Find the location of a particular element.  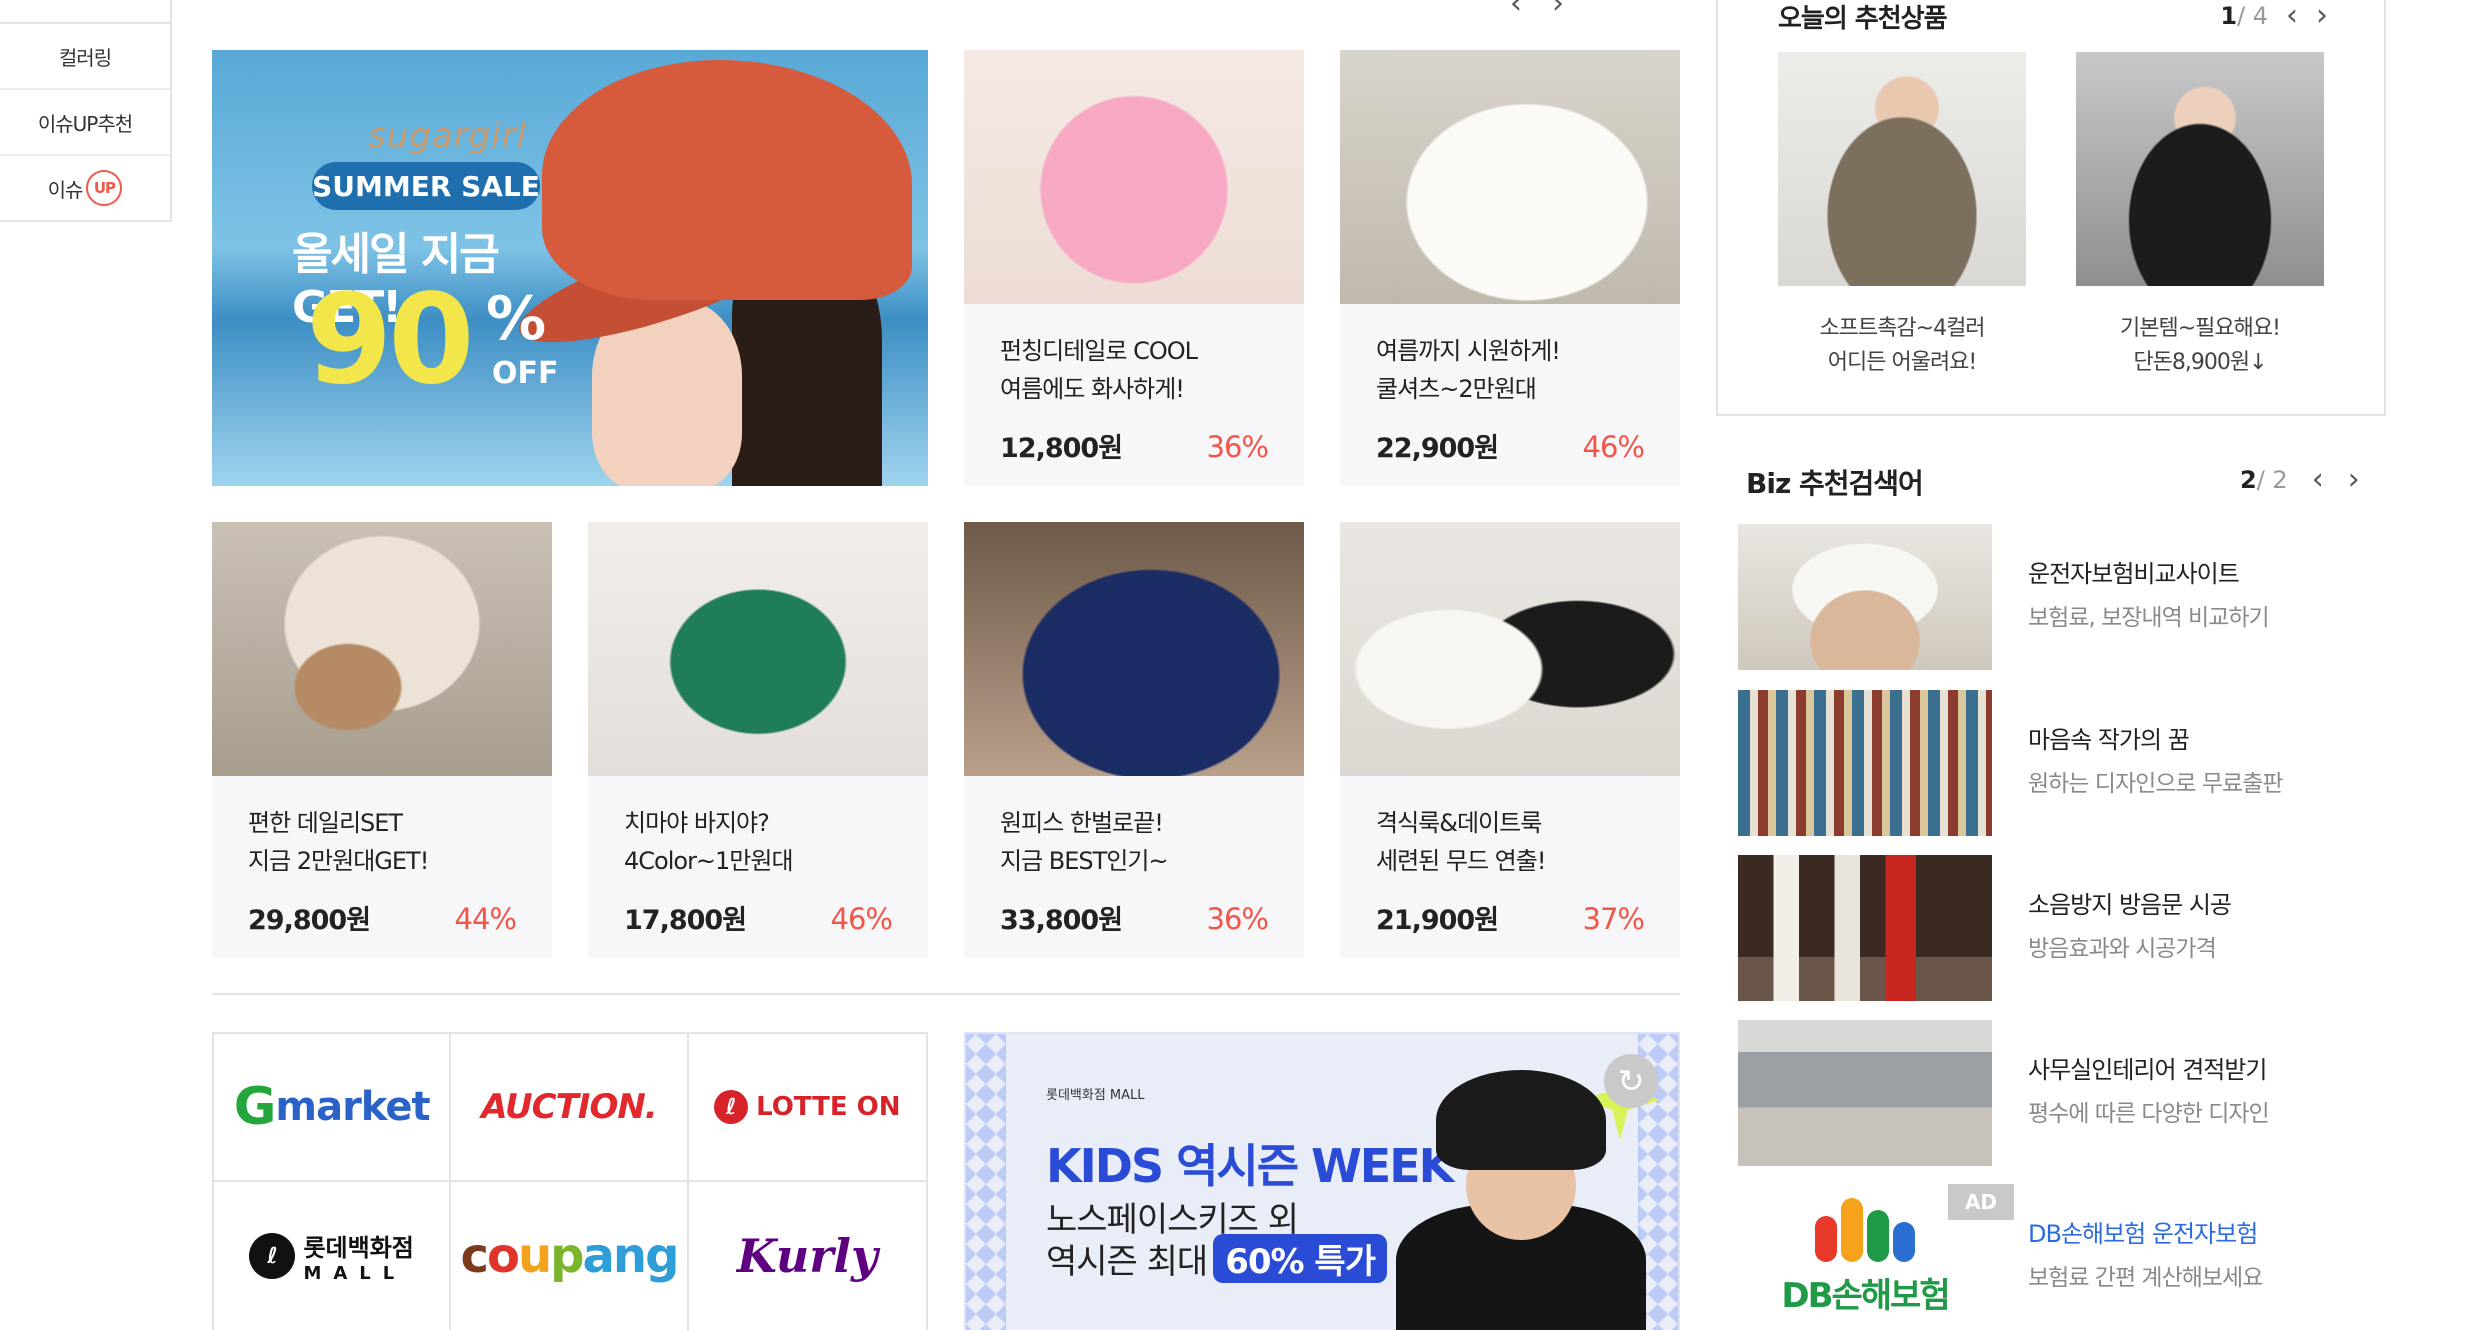

recommended-item: 기본템~필요해요! 단돈8,900원↓ is located at coordinates (2200, 216).